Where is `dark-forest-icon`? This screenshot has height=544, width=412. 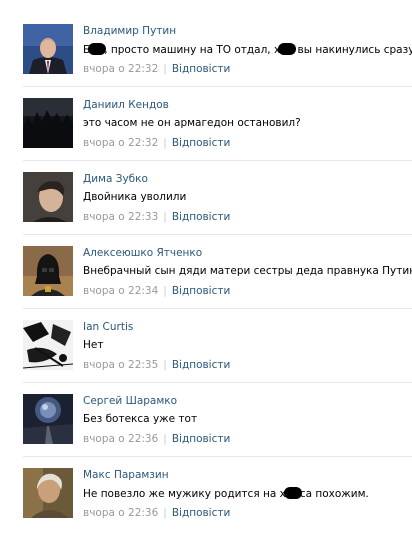 dark-forest-icon is located at coordinates (48, 123).